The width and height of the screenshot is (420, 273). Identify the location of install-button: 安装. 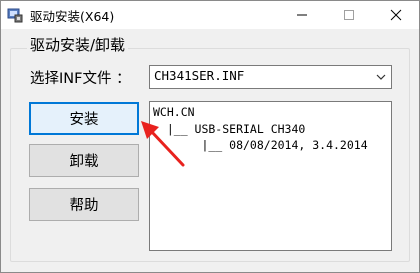
(84, 118).